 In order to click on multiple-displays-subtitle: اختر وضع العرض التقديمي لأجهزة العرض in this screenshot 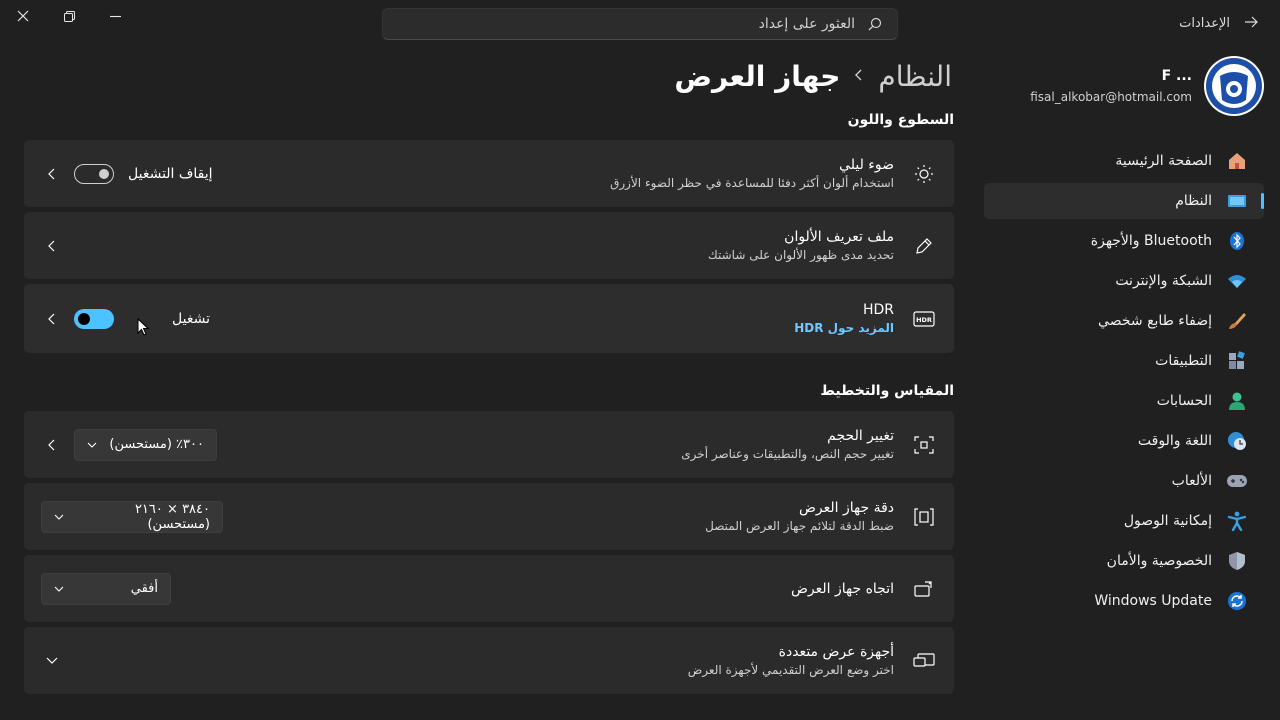, I will do `click(790, 670)`.